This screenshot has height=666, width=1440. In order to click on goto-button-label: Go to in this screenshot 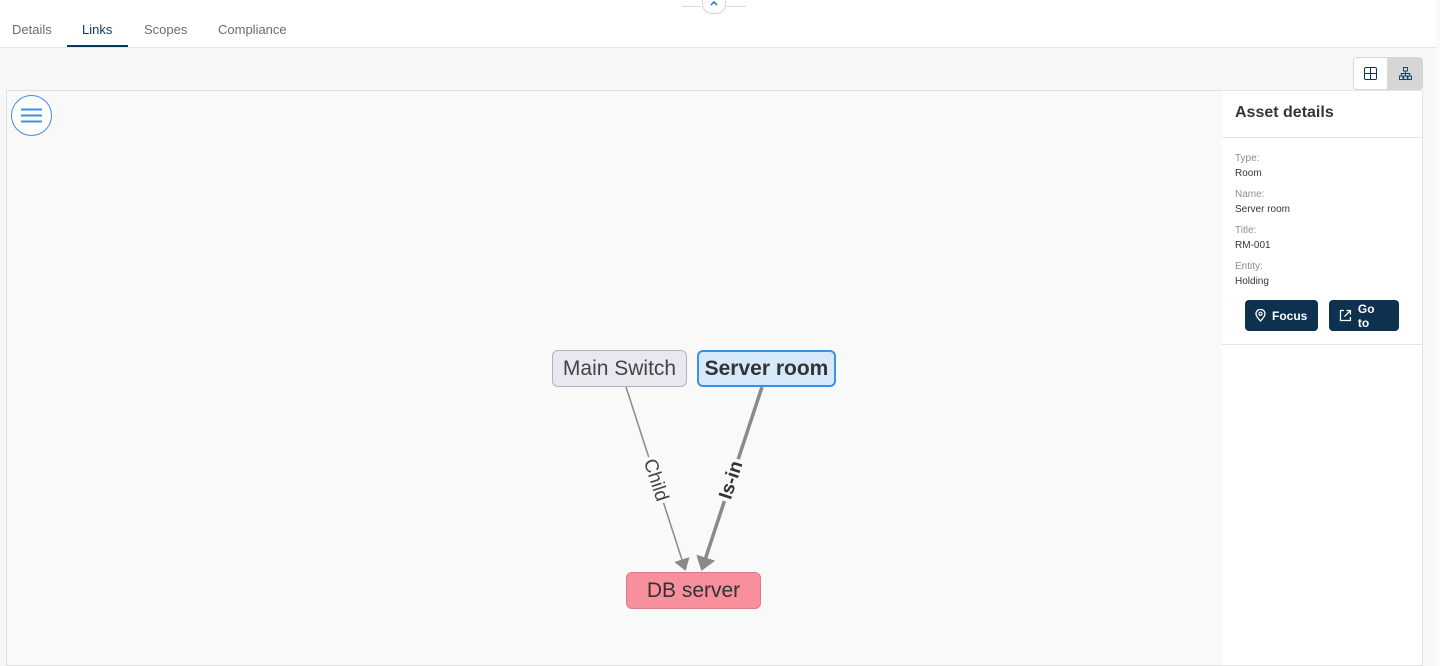, I will do `click(1366, 315)`.